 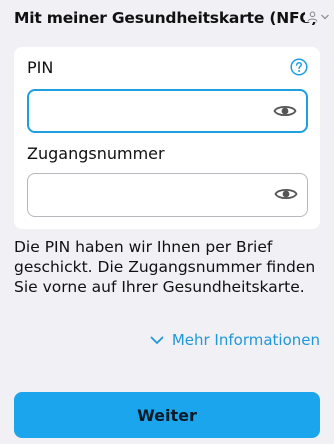 What do you see at coordinates (299, 67) in the screenshot?
I see `question-circle-icon` at bounding box center [299, 67].